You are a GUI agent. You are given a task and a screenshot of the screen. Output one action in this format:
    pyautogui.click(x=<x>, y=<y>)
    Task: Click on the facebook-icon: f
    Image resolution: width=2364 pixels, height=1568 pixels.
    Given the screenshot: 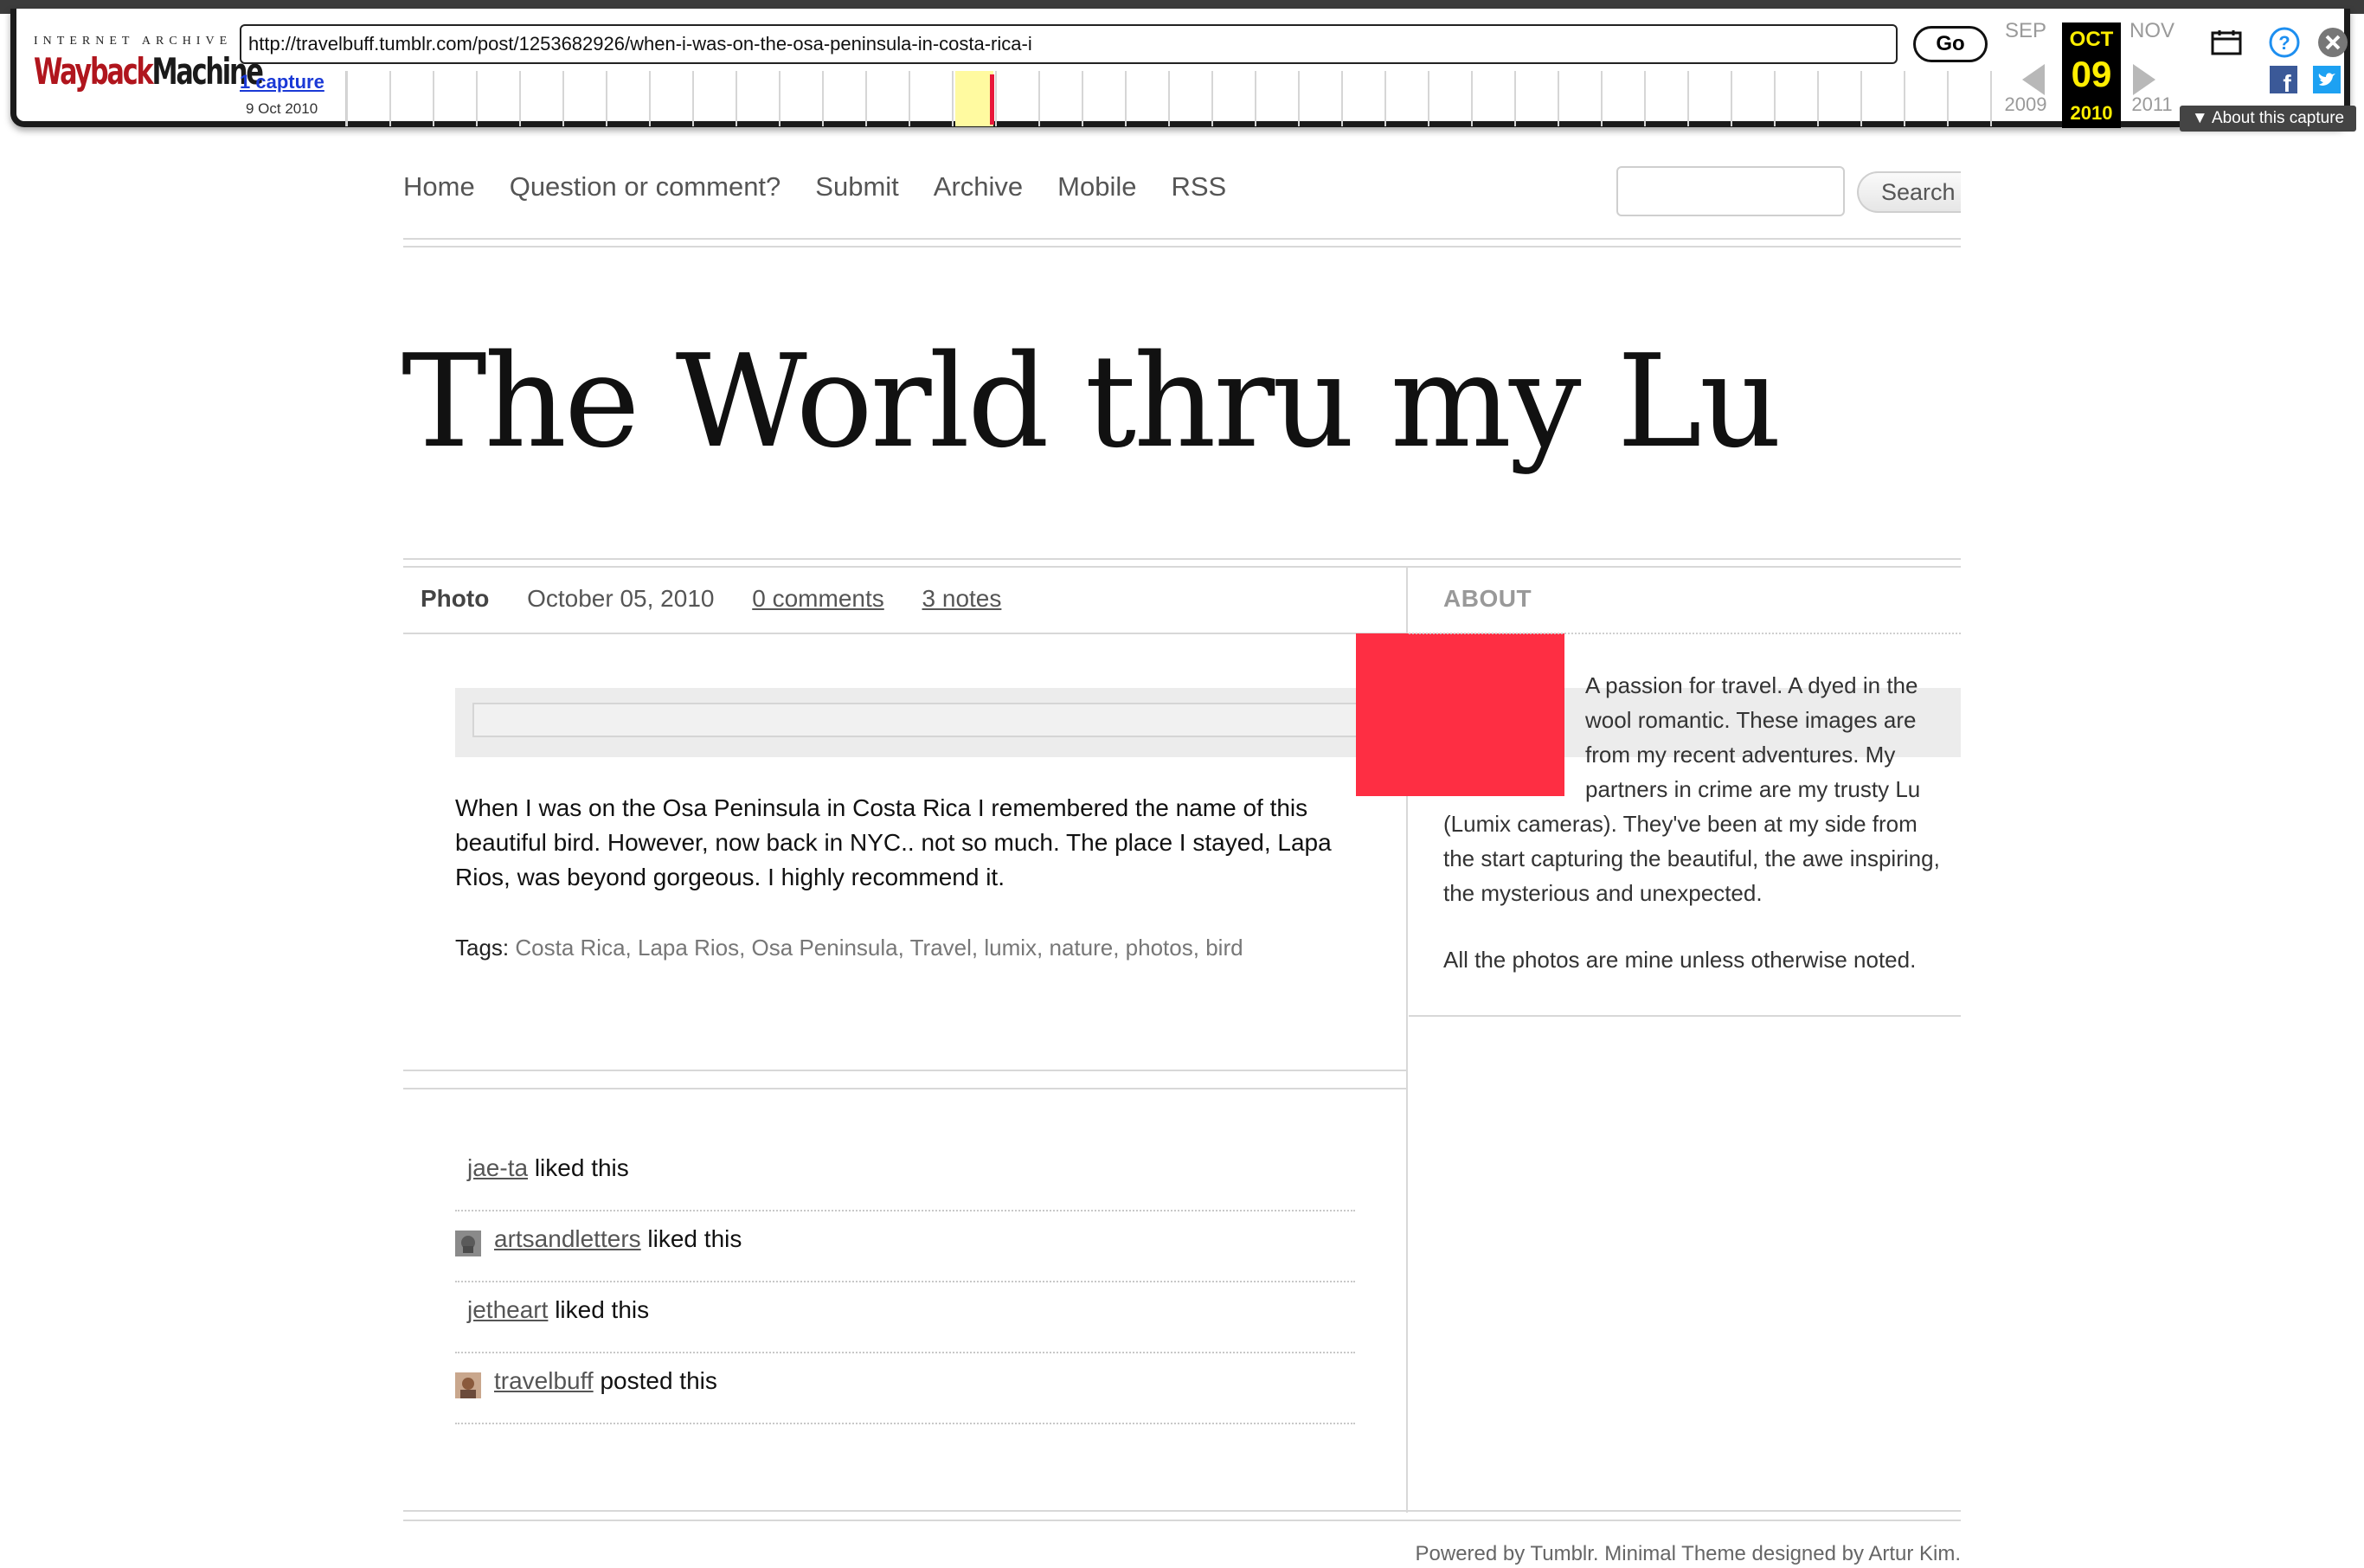 What is the action you would take?
    pyautogui.click(x=2283, y=79)
    